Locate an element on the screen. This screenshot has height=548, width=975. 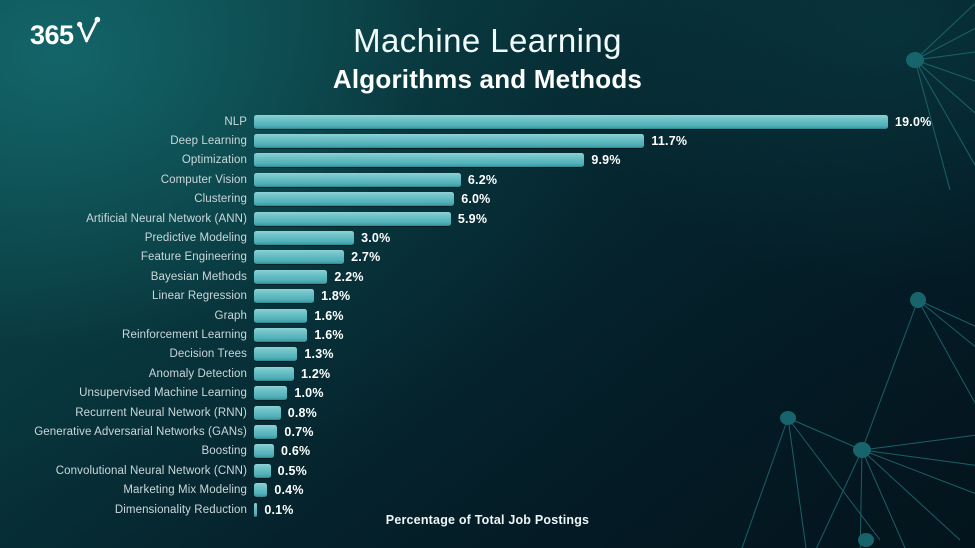
bar-row: Artificial Neural Network (ANN) 5.9% is located at coordinates (487, 218).